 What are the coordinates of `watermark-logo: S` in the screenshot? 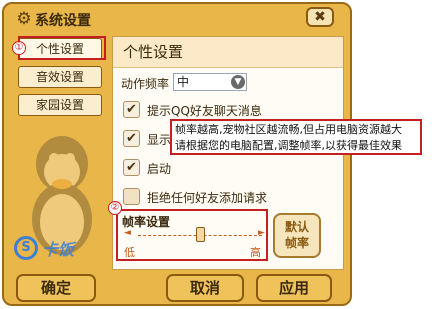 It's located at (26, 248).